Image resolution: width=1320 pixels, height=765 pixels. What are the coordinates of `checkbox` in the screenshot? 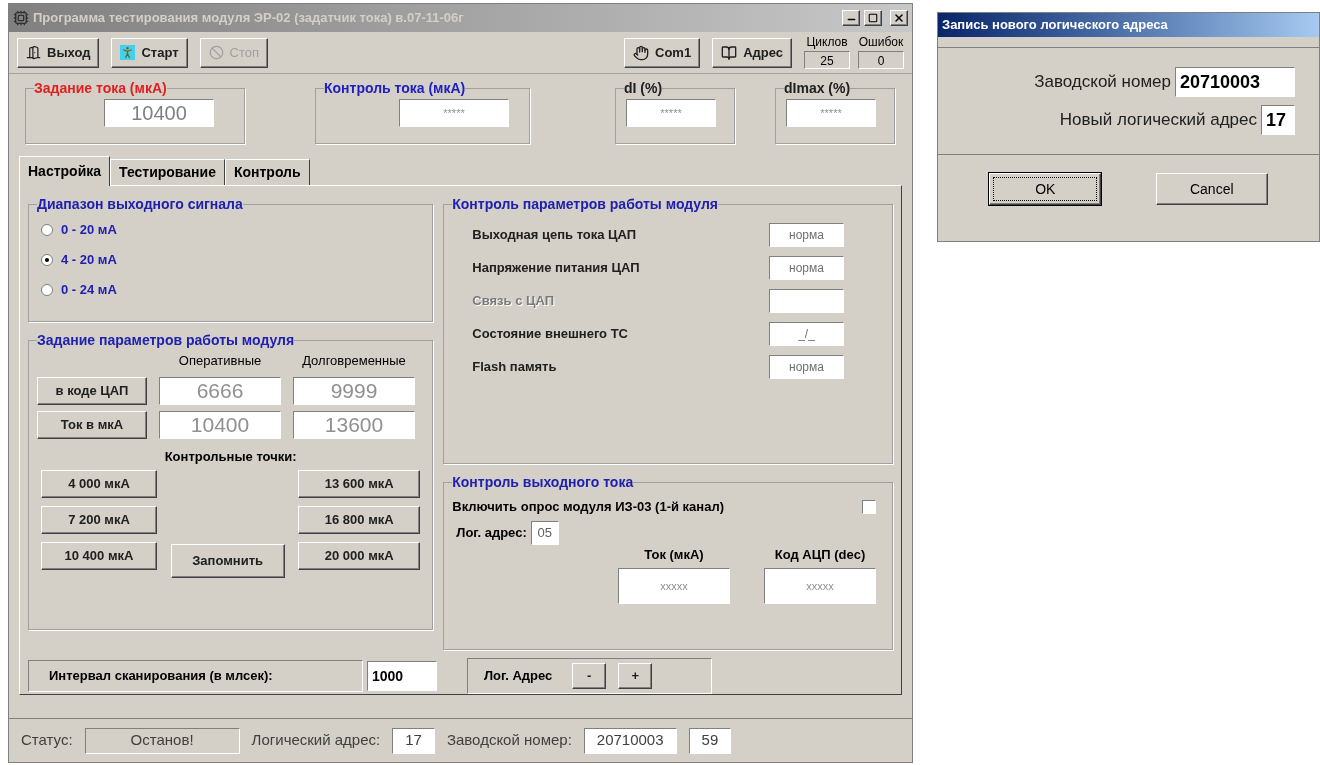 It's located at (869, 506).